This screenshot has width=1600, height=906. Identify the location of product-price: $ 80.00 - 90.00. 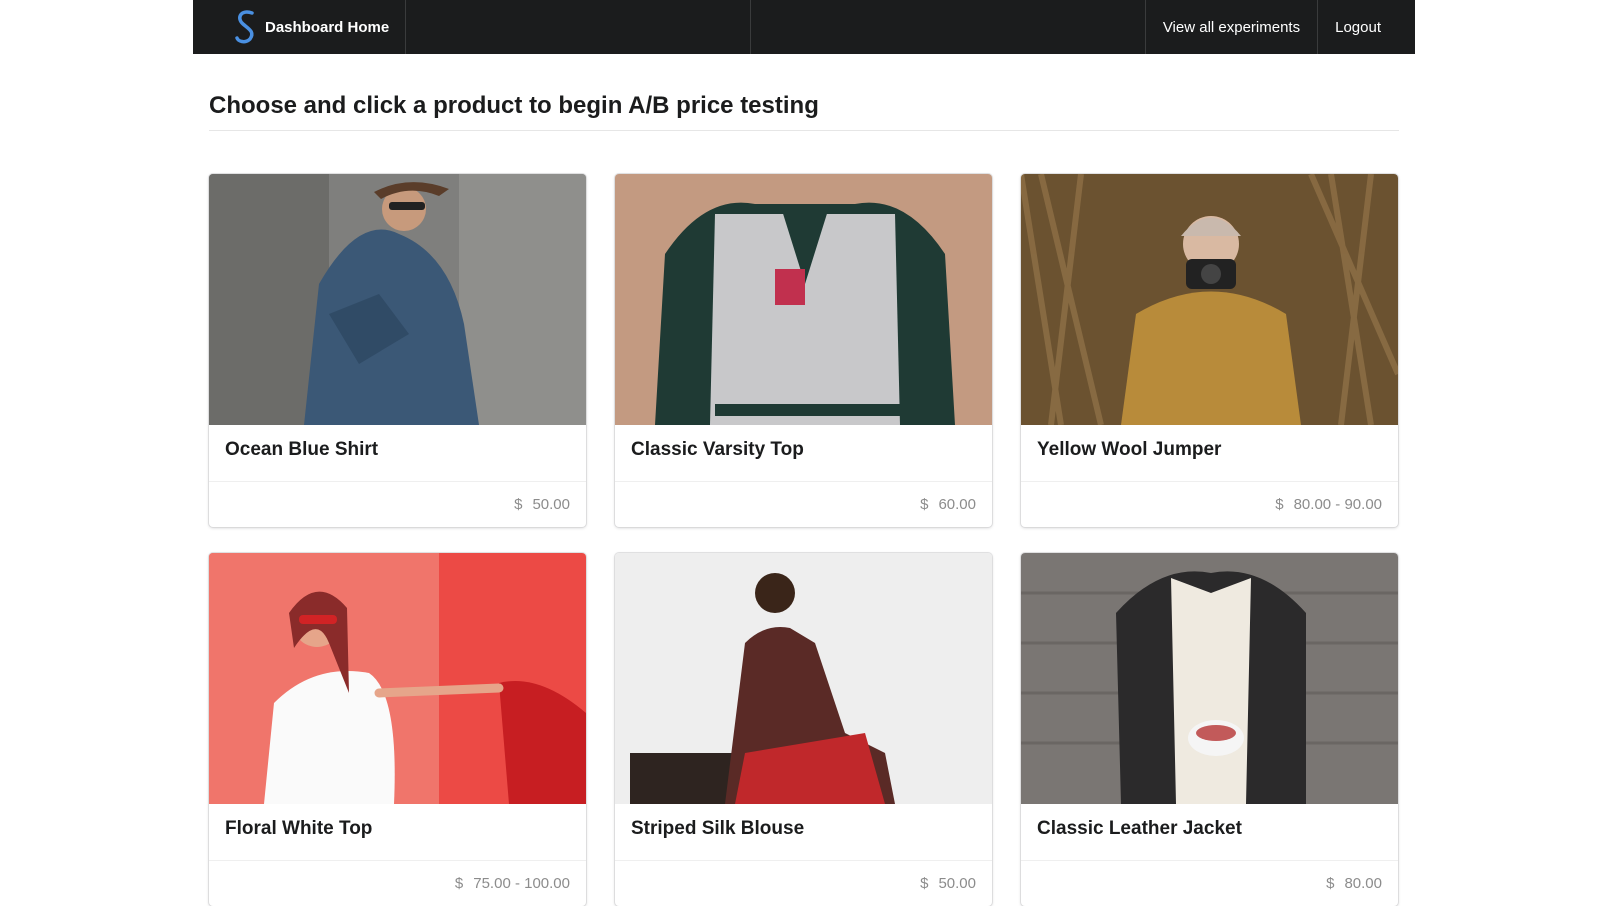
(1209, 504).